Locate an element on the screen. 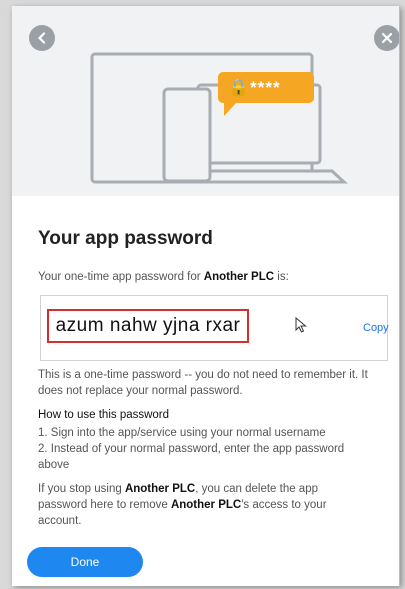  close-icon is located at coordinates (387, 38).